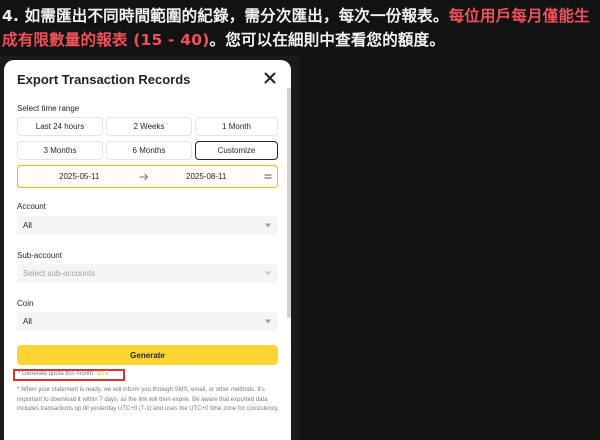 This screenshot has width=600, height=440. What do you see at coordinates (48, 108) in the screenshot?
I see `time-range-label: Select time range` at bounding box center [48, 108].